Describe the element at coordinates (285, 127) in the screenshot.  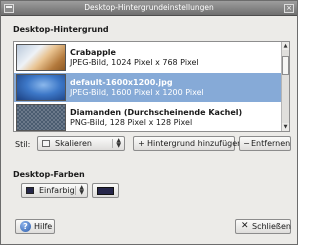
I see `scroll-down-icon: ▼` at that location.